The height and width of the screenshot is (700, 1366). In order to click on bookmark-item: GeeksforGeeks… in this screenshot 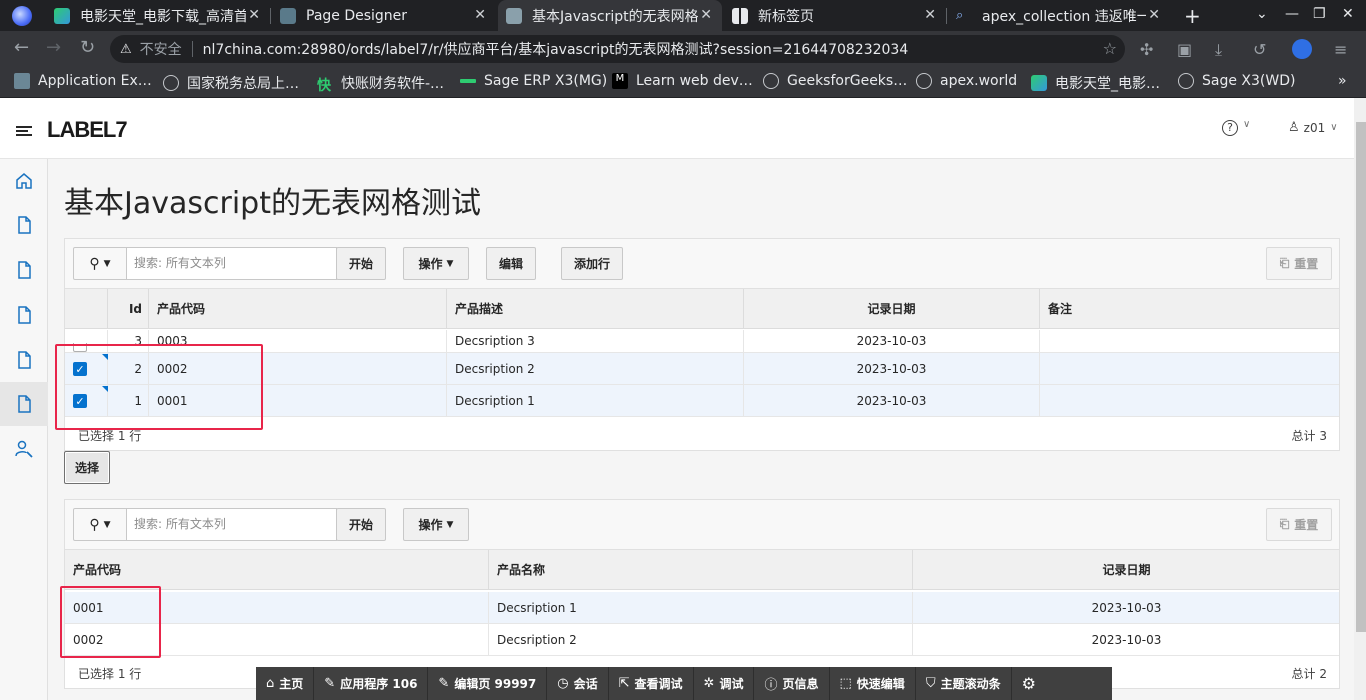, I will do `click(835, 81)`.